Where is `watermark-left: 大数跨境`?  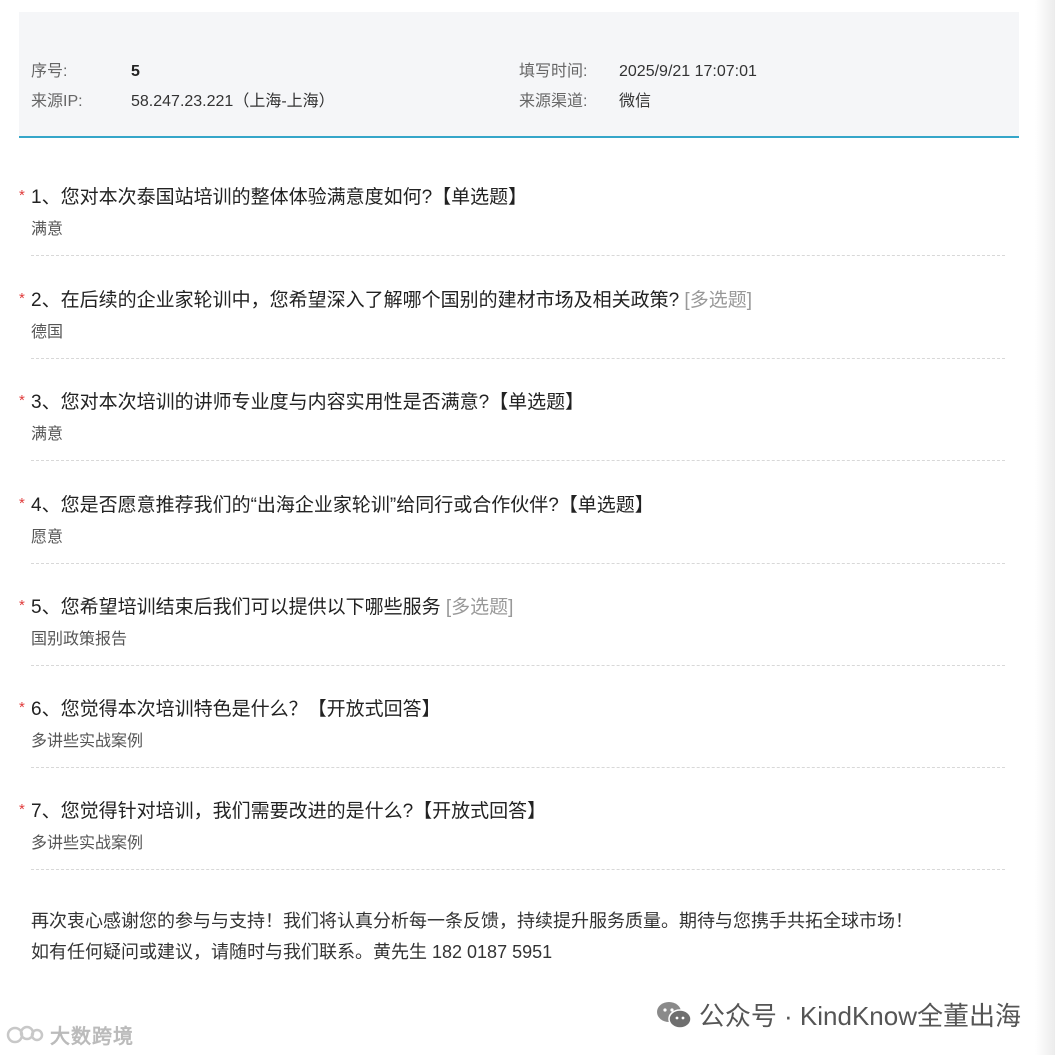
watermark-left: 大数跨境 is located at coordinates (70, 1034).